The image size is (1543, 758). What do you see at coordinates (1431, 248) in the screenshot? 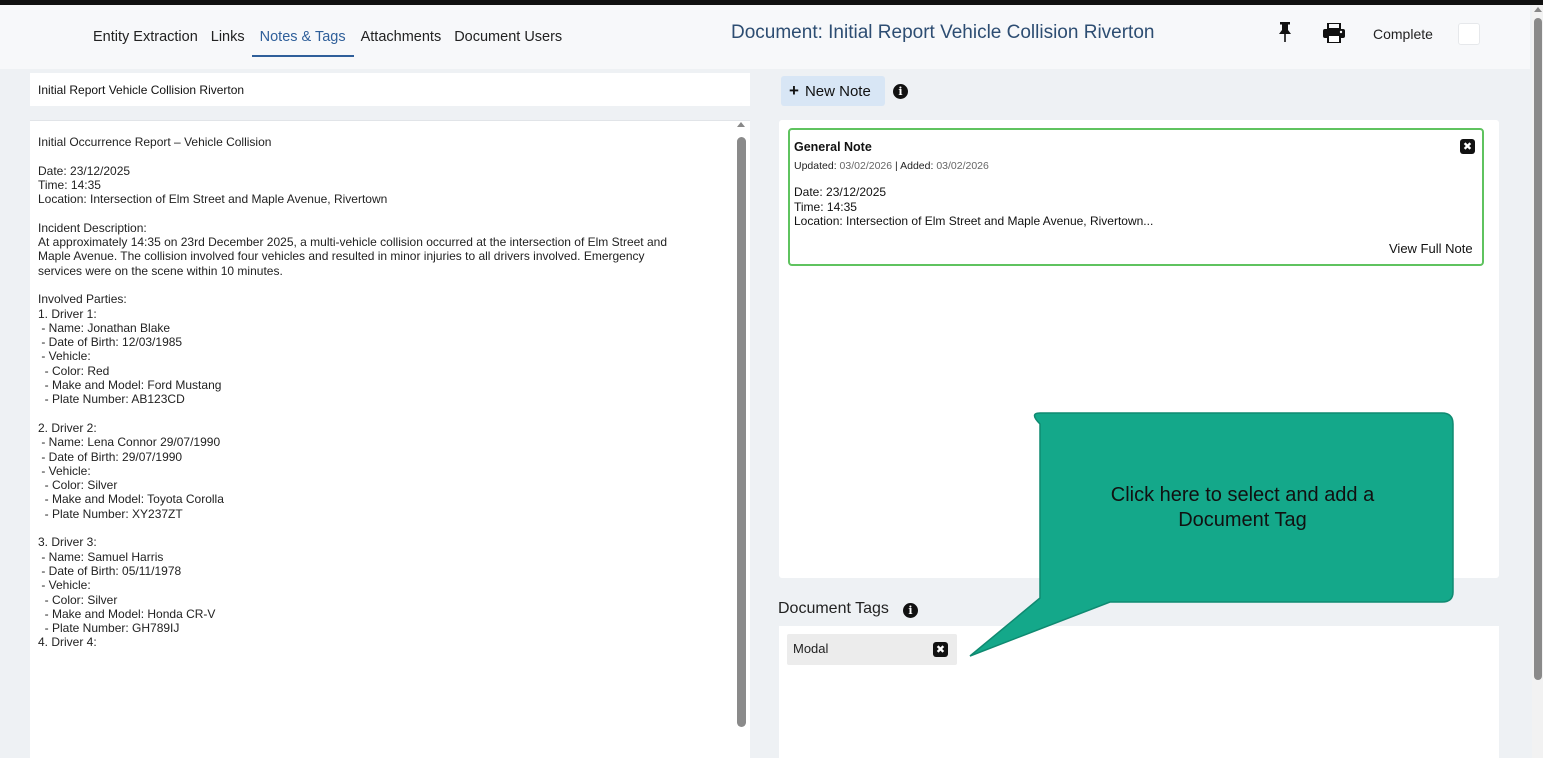
I see `view-full-note-link: View Full Note` at bounding box center [1431, 248].